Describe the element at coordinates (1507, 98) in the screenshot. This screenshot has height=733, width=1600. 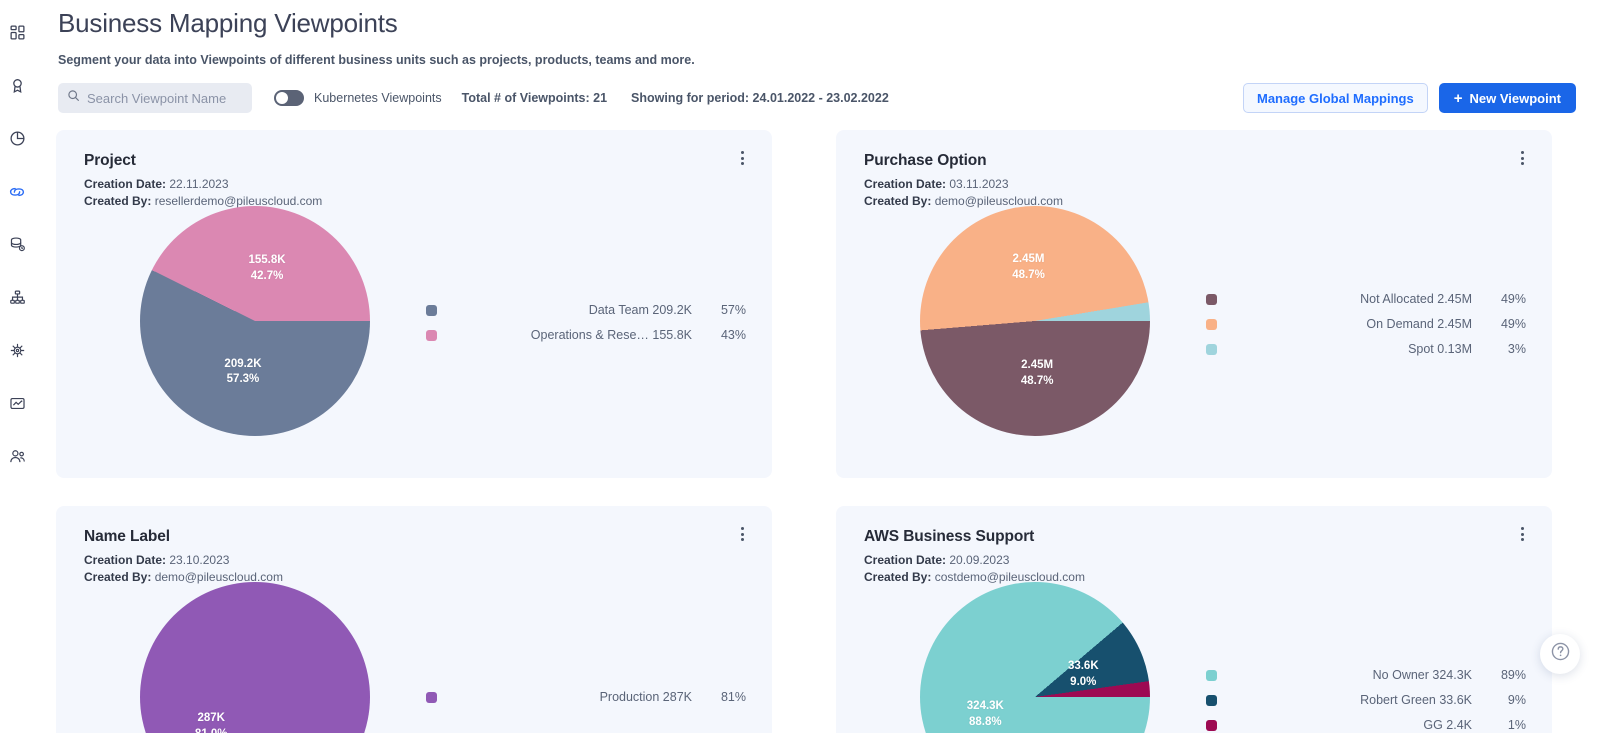
I see `new-viewpoint-button: + New Viewpoint` at that location.